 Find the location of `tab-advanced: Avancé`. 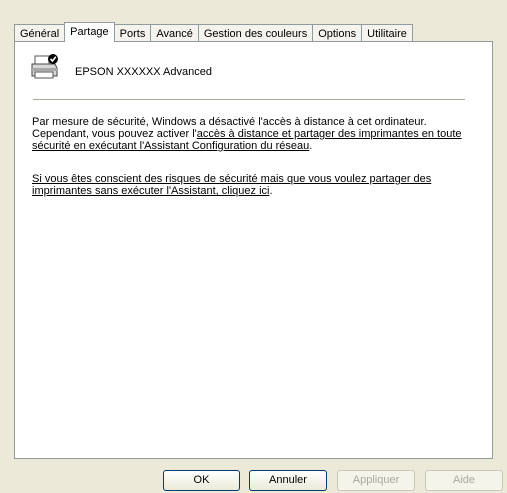

tab-advanced: Avancé is located at coordinates (174, 33).